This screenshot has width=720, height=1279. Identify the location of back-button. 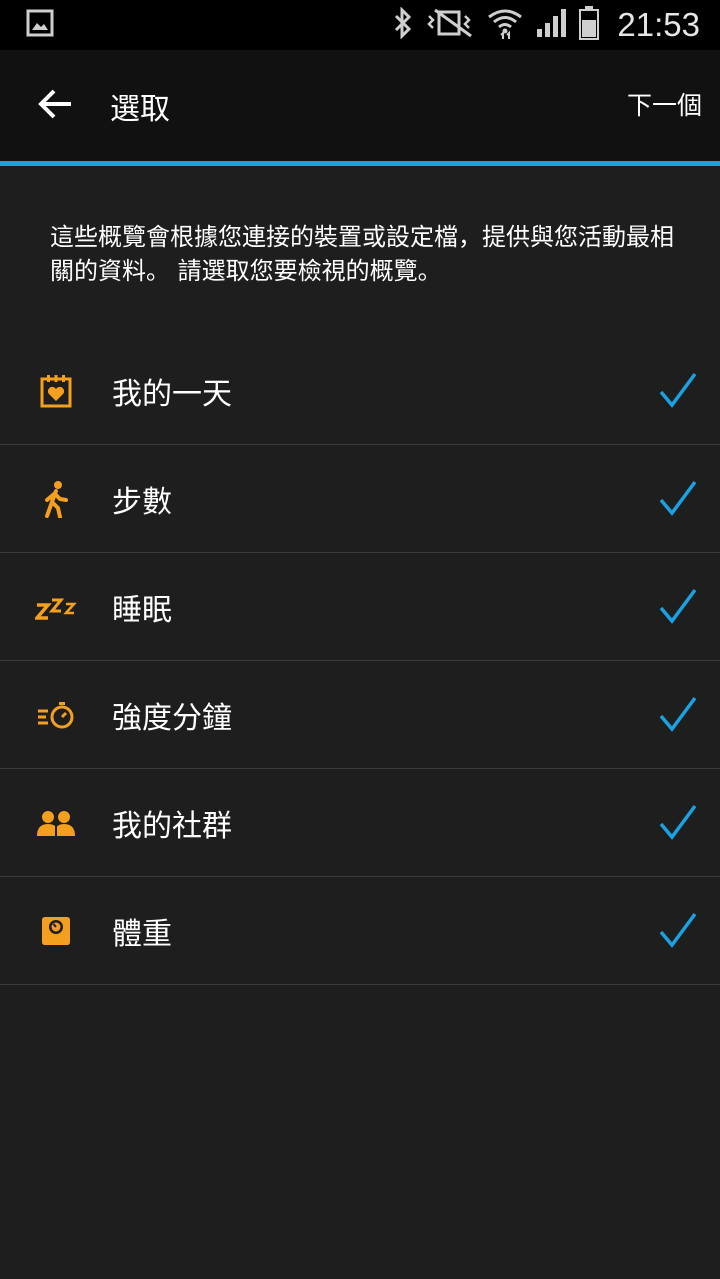
(55, 105).